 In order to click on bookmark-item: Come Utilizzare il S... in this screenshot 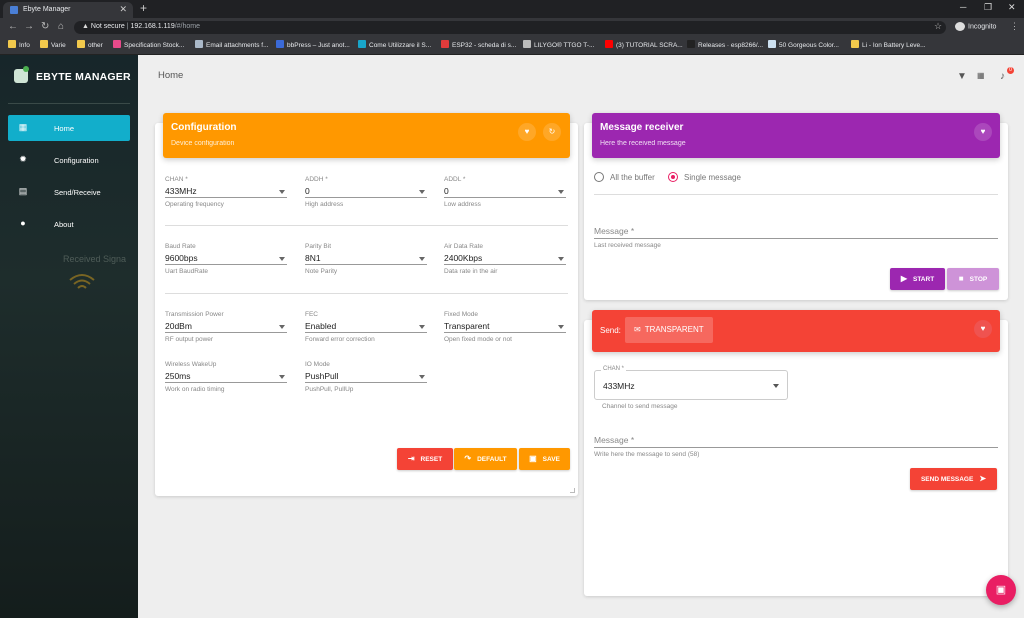, I will do `click(394, 44)`.